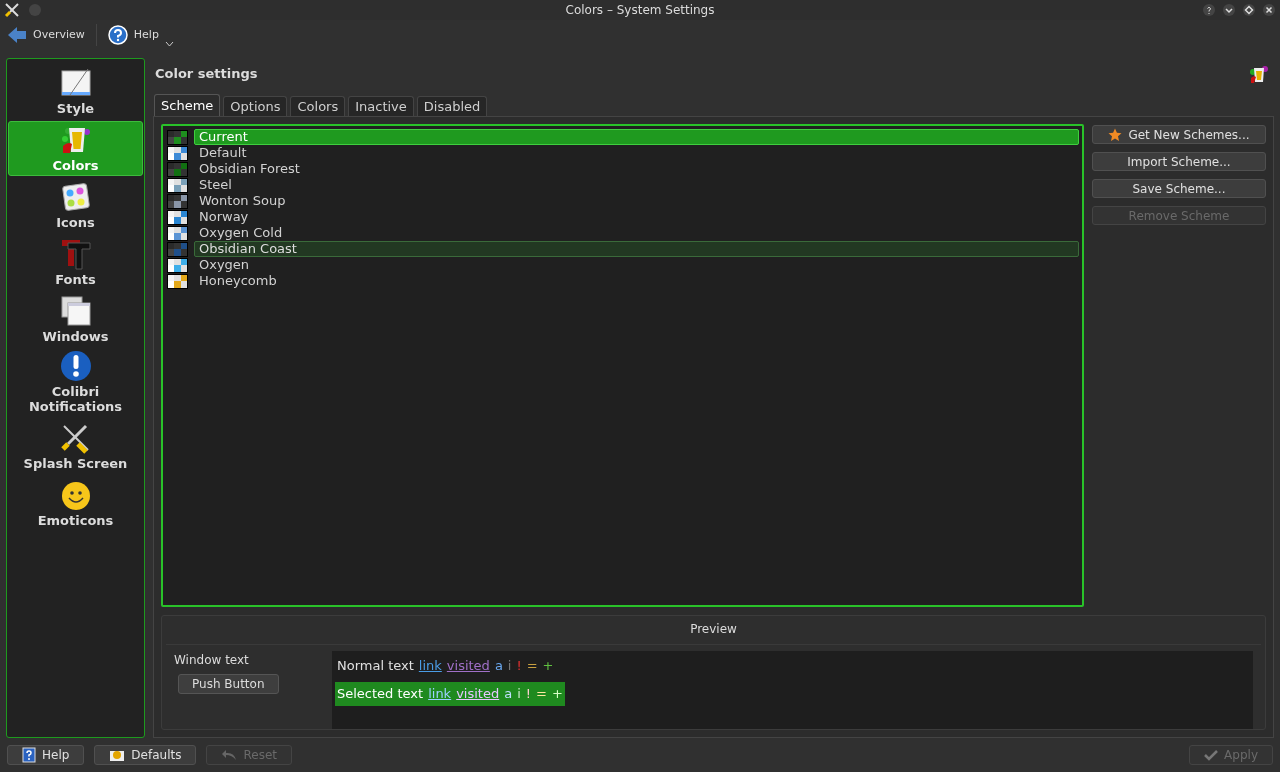 The image size is (1280, 772). I want to click on tools-icon, so click(12, 10).